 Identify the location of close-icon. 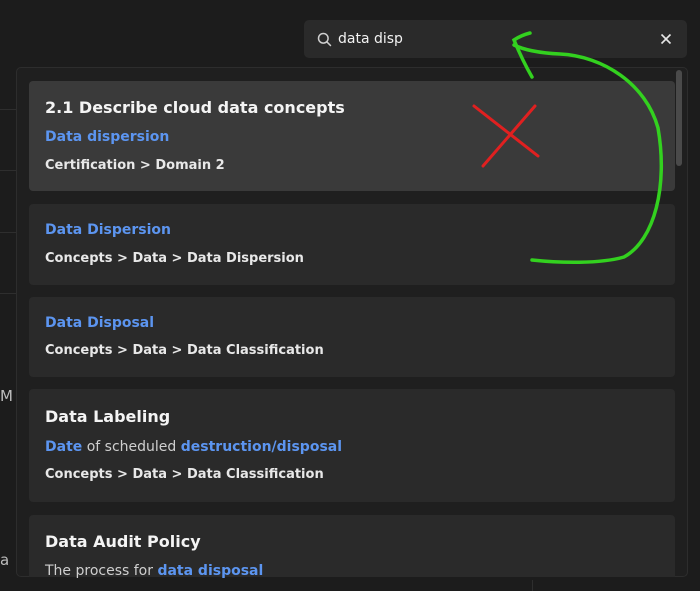
(666, 39).